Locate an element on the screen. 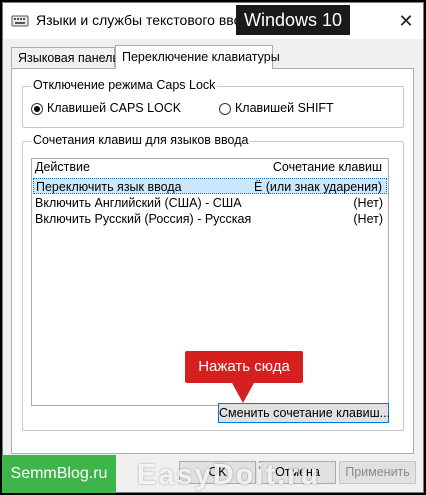 Image resolution: width=426 pixels, height=495 pixels. site-watermark-text: EasyDoit.ru is located at coordinates (229, 475).